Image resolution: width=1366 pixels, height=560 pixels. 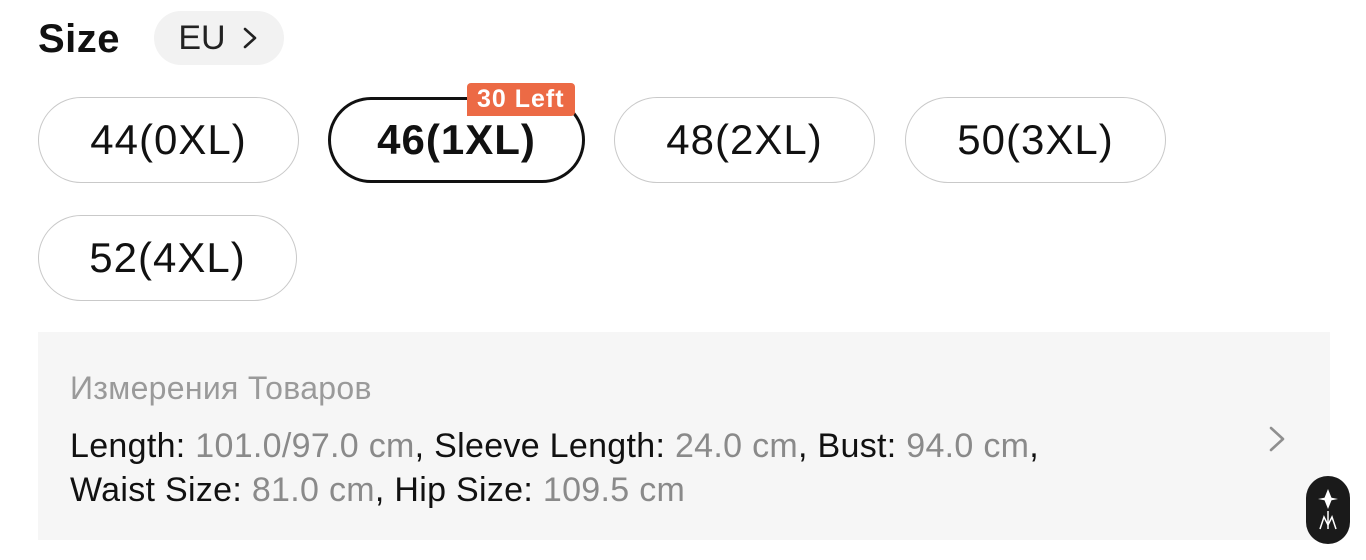 I want to click on measurement-value: 101.0/97.0 cm, so click(x=305, y=446).